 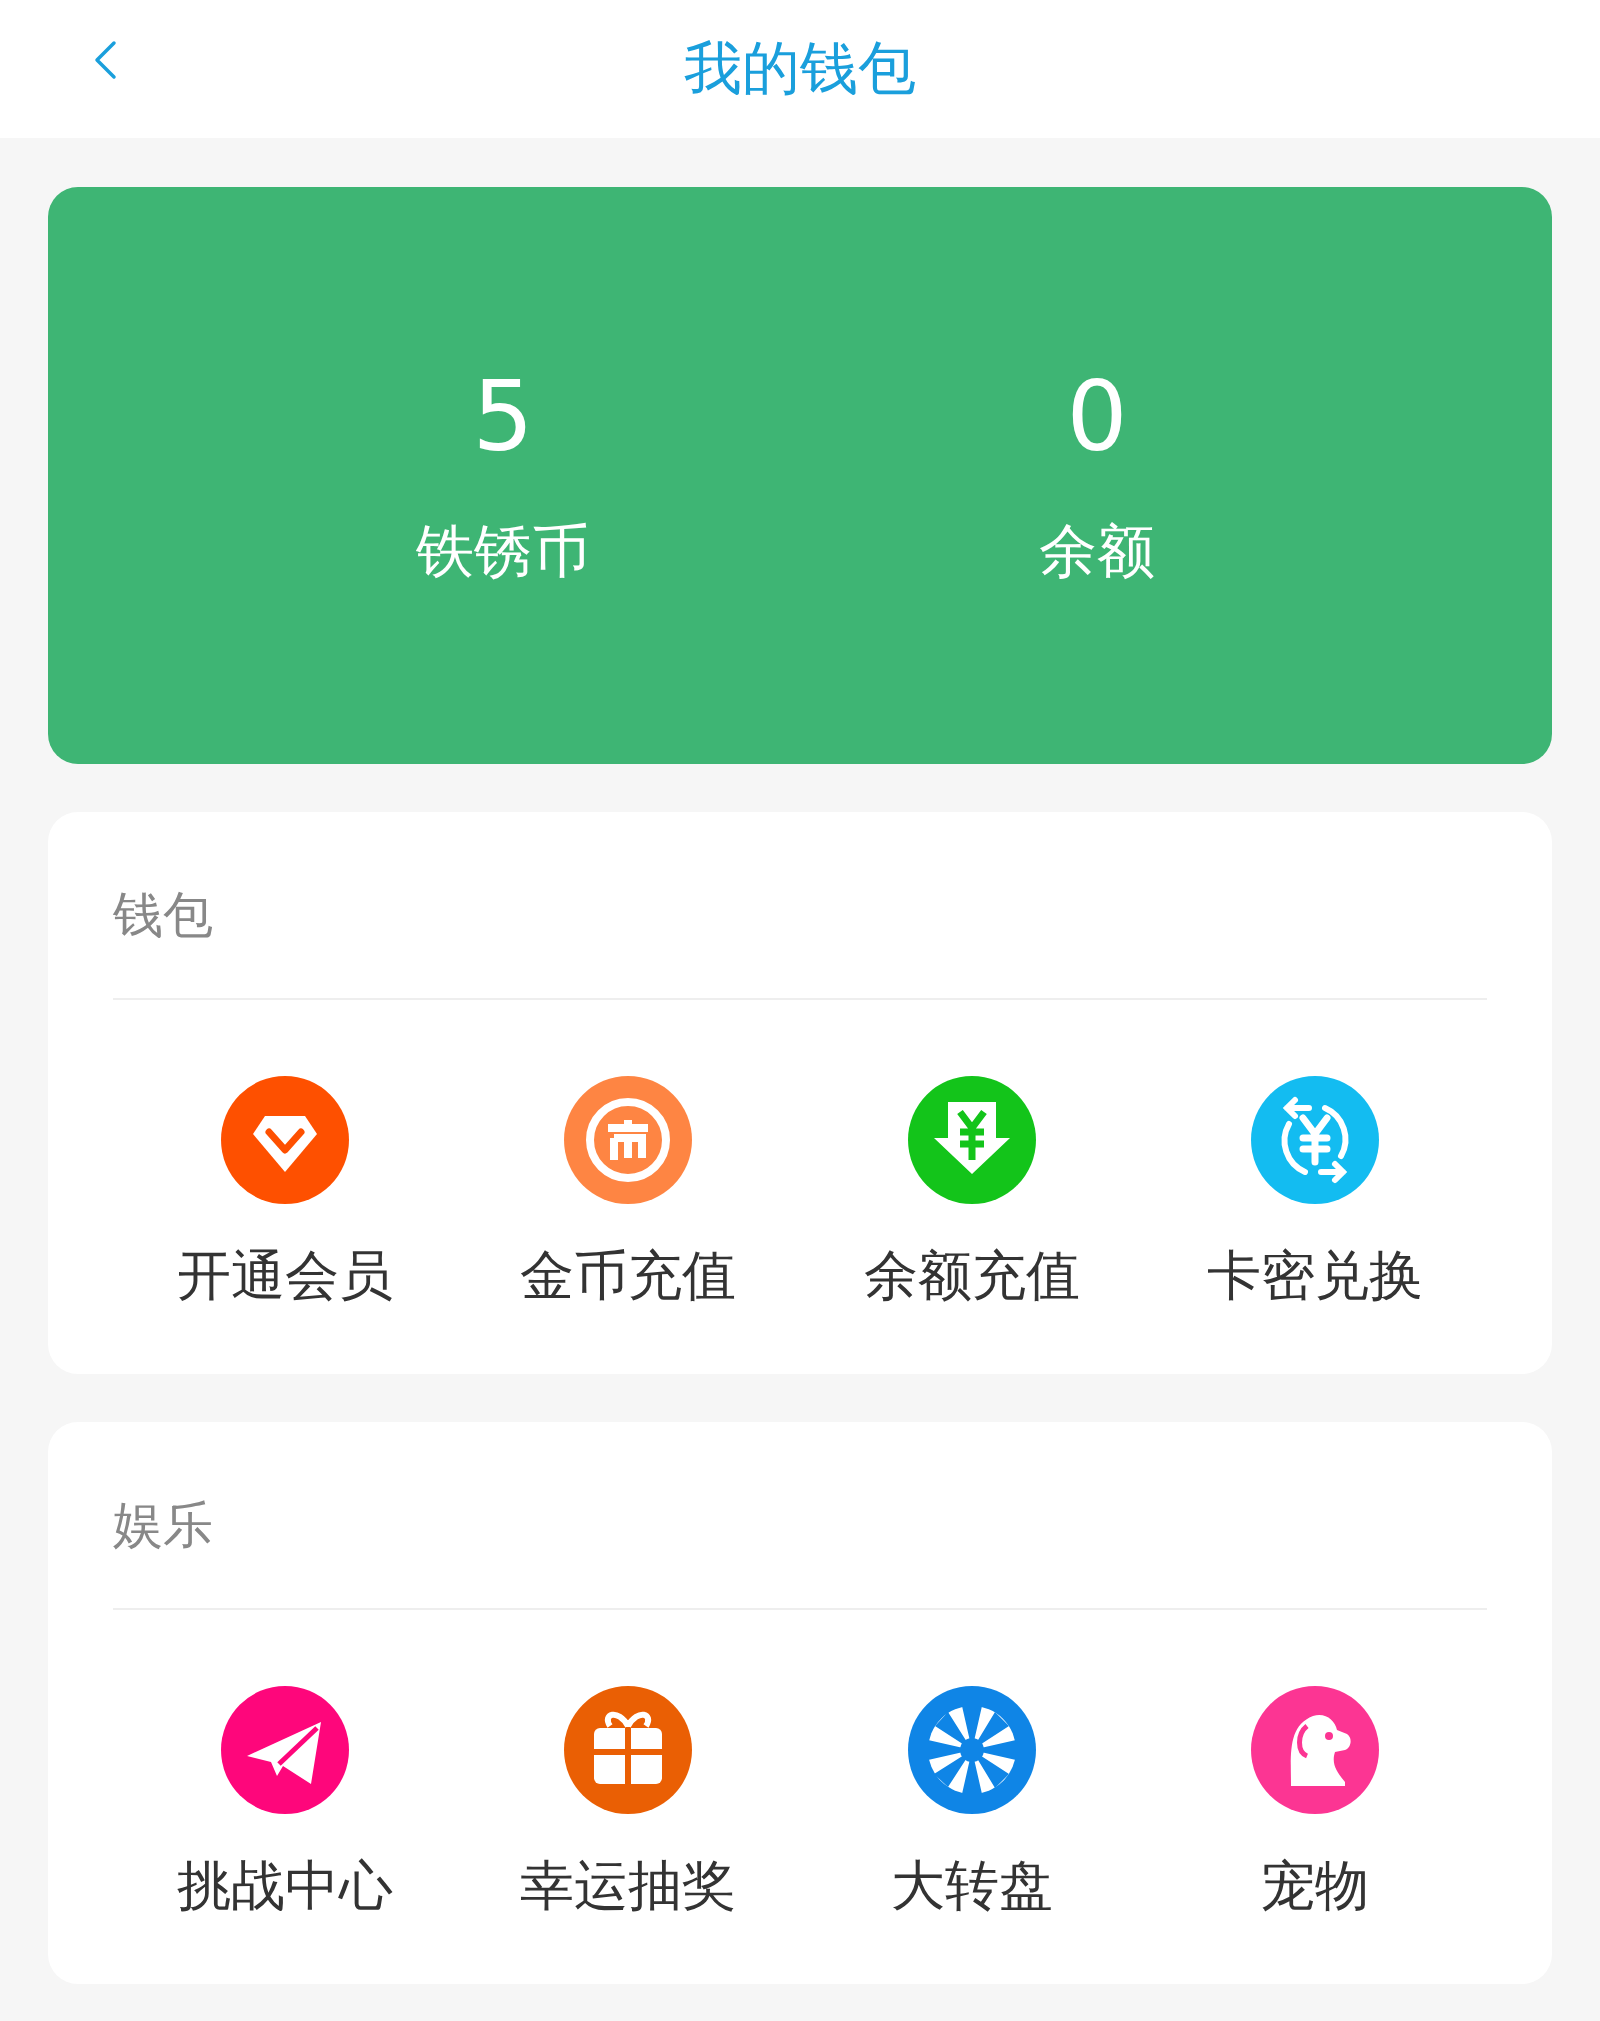 What do you see at coordinates (971, 1276) in the screenshot?
I see `menu-item-label: 余额充值` at bounding box center [971, 1276].